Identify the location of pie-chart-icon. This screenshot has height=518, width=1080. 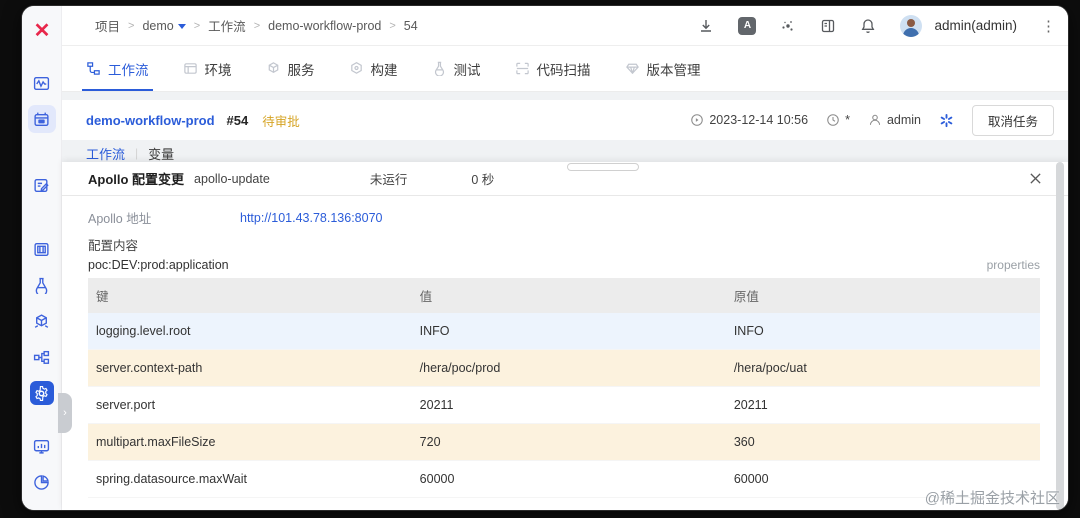
(42, 482).